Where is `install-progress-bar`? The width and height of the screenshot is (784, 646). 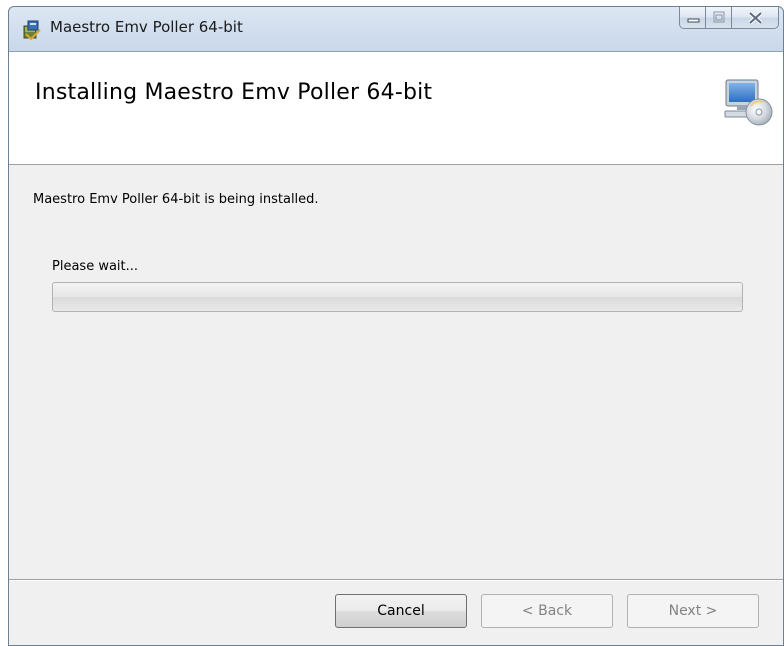 install-progress-bar is located at coordinates (397, 297).